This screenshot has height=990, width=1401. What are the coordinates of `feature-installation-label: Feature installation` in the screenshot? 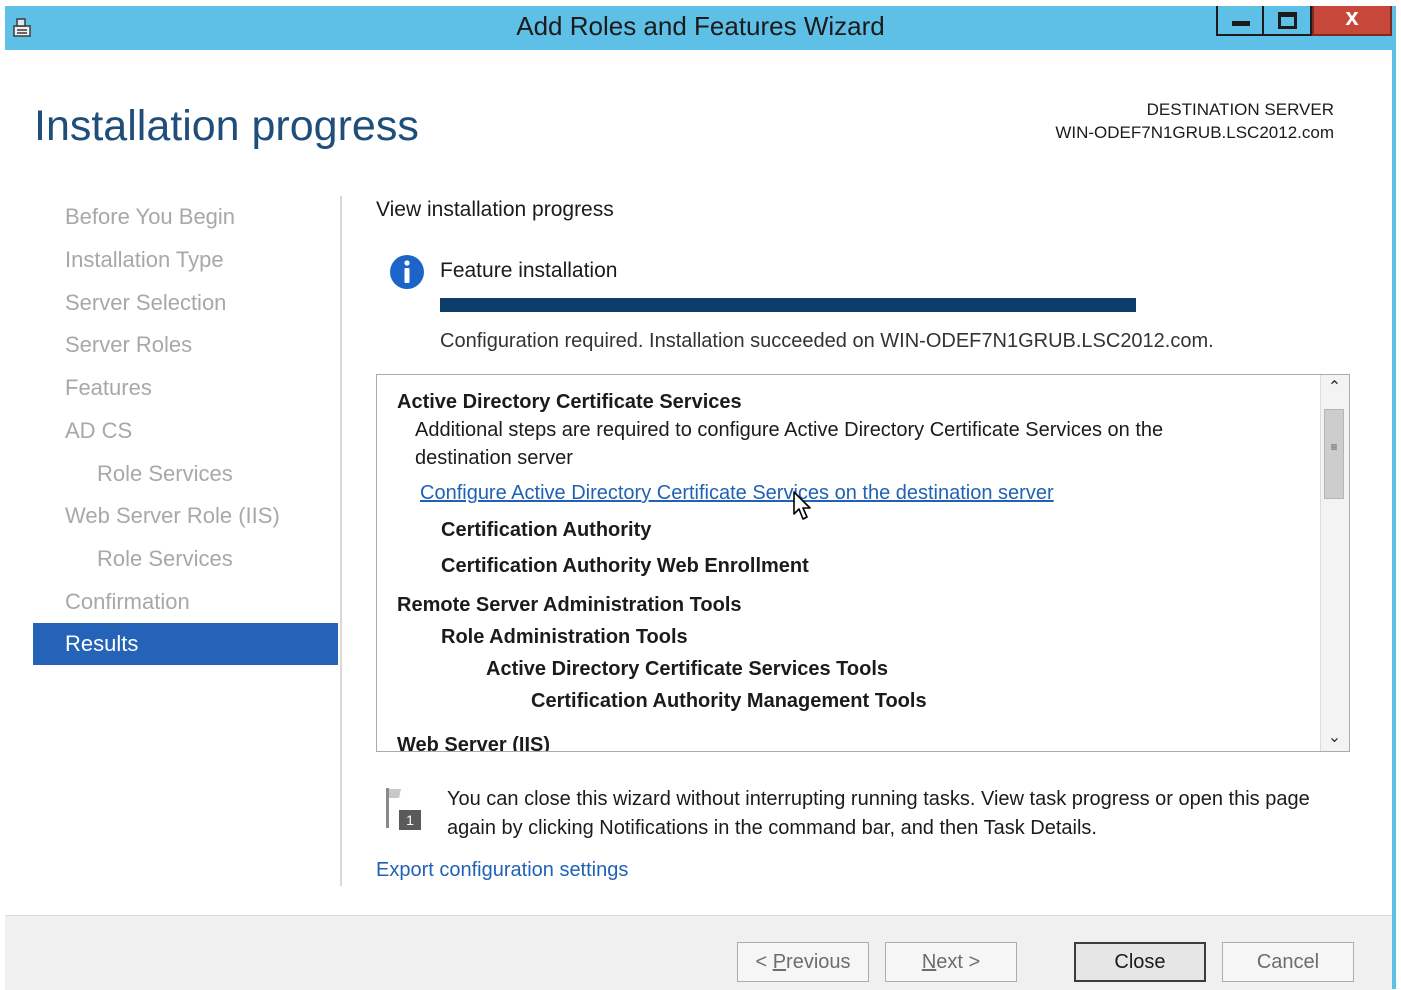 It's located at (529, 270).